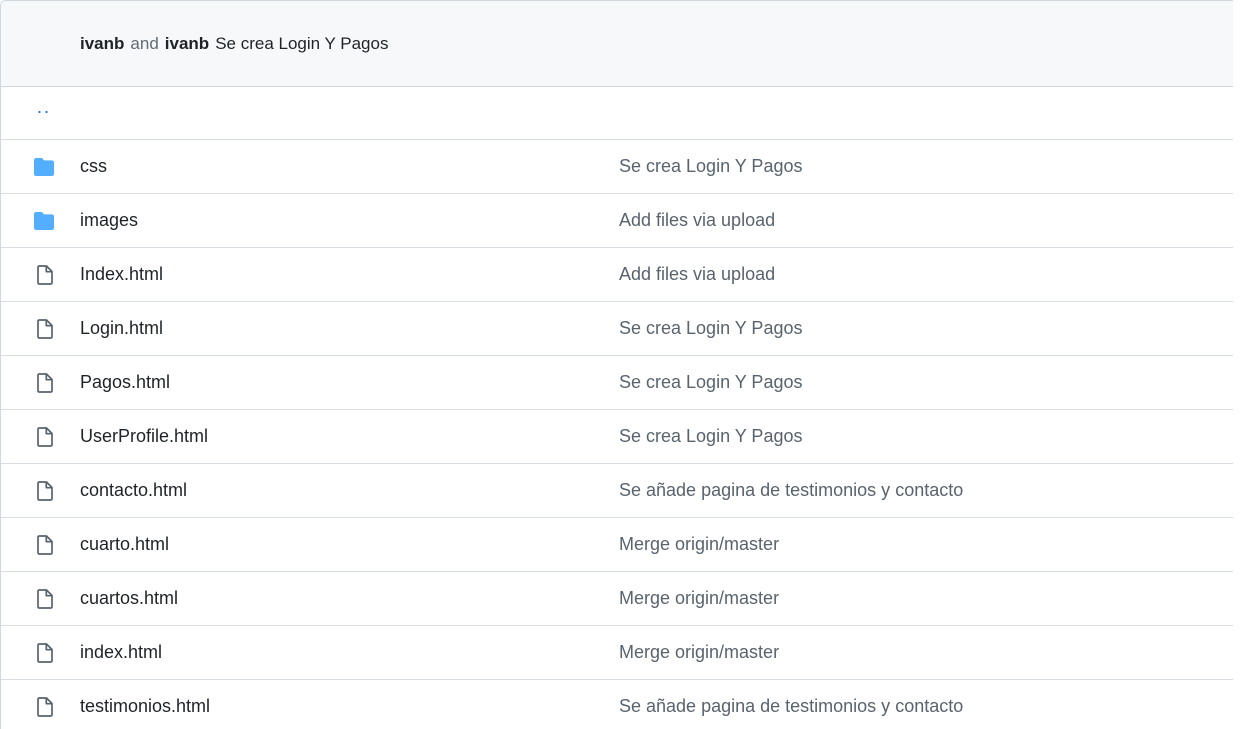  I want to click on file-row: Login.html Se crea Login Y Pagos, so click(617, 329).